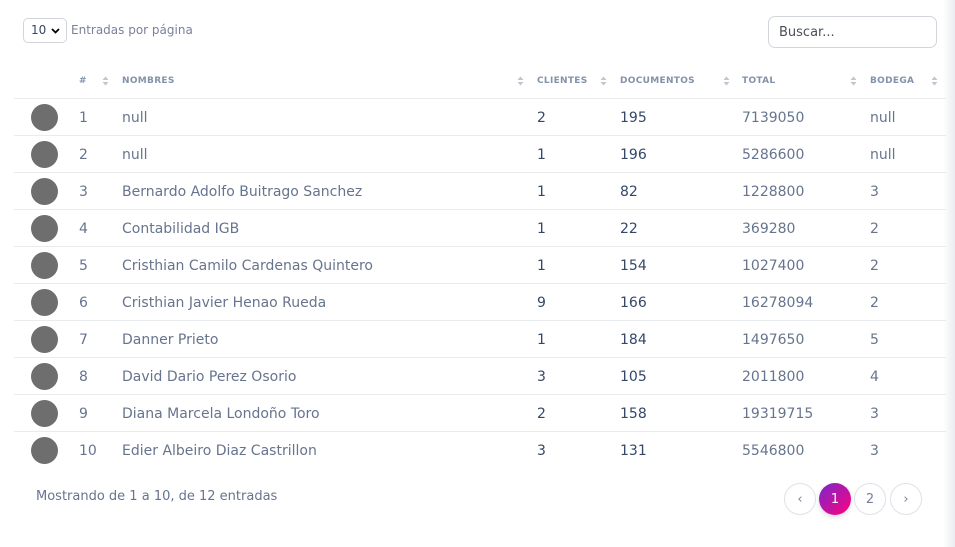 This screenshot has height=547, width=955. Describe the element at coordinates (45, 30) in the screenshot. I see `per-page-select: 10` at that location.